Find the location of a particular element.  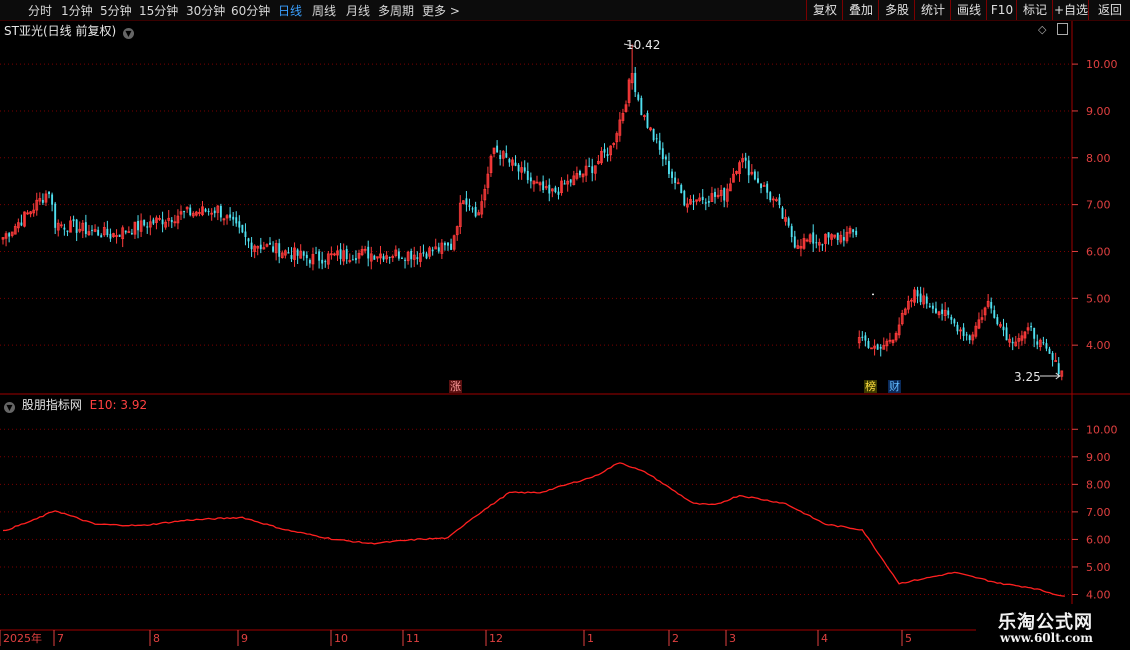

toolbar-button-7: +自选 is located at coordinates (1070, 10).